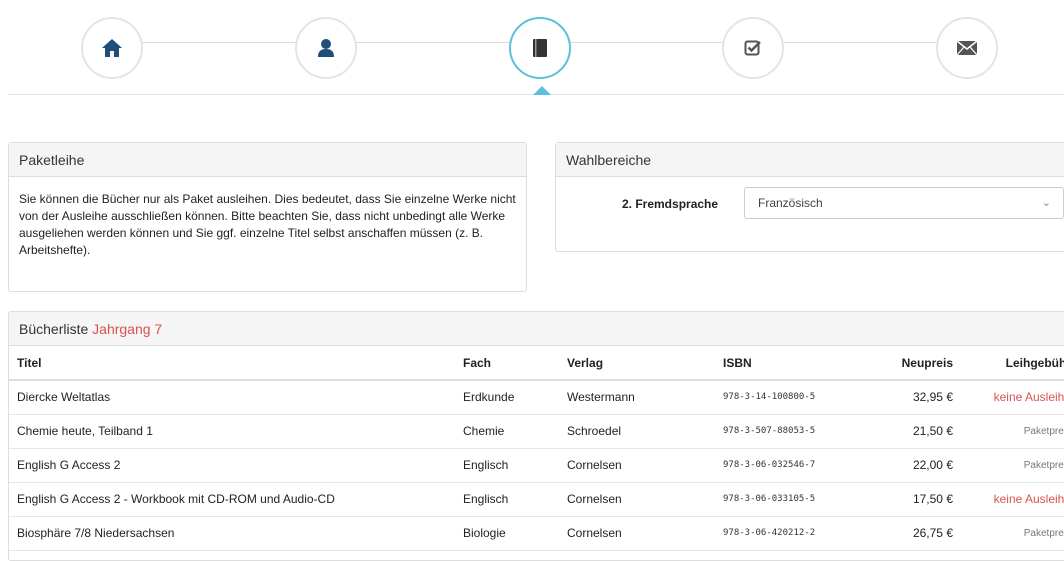 This screenshot has width=1064, height=561. I want to click on col-fach: Fach, so click(507, 363).